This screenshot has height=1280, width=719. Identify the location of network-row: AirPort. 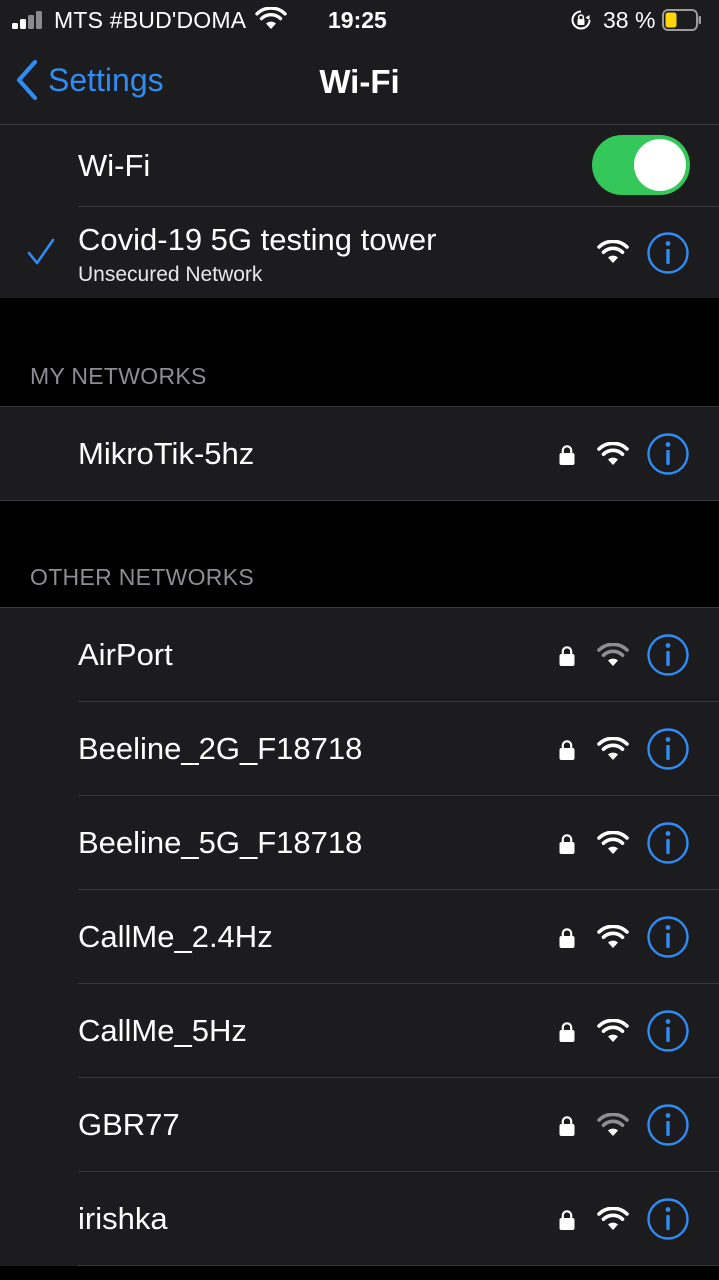
(359, 655).